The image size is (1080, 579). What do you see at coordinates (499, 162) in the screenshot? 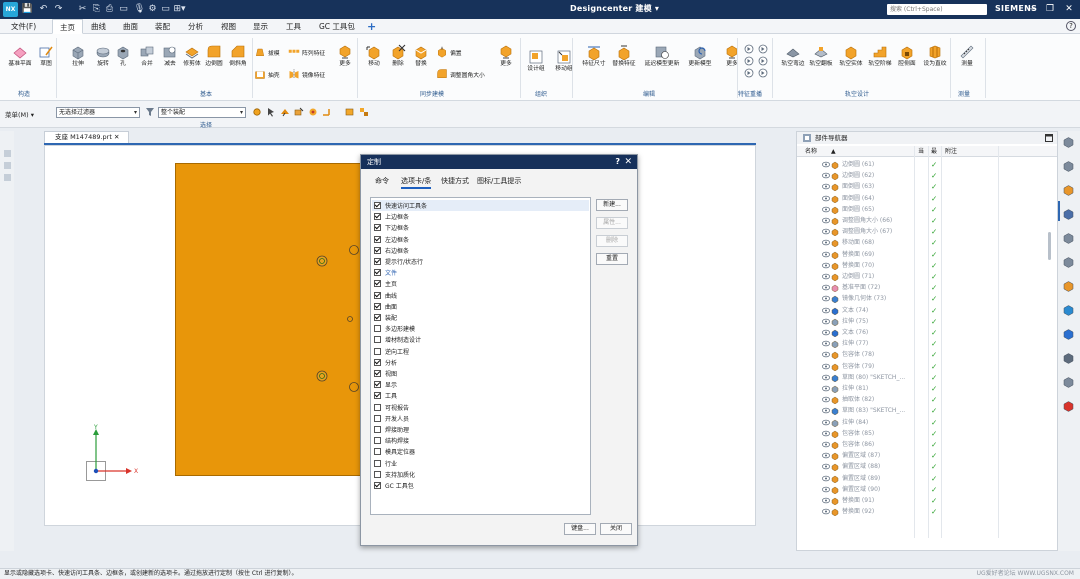
I see `dialog-title-bar: 定制 ? ✕` at bounding box center [499, 162].